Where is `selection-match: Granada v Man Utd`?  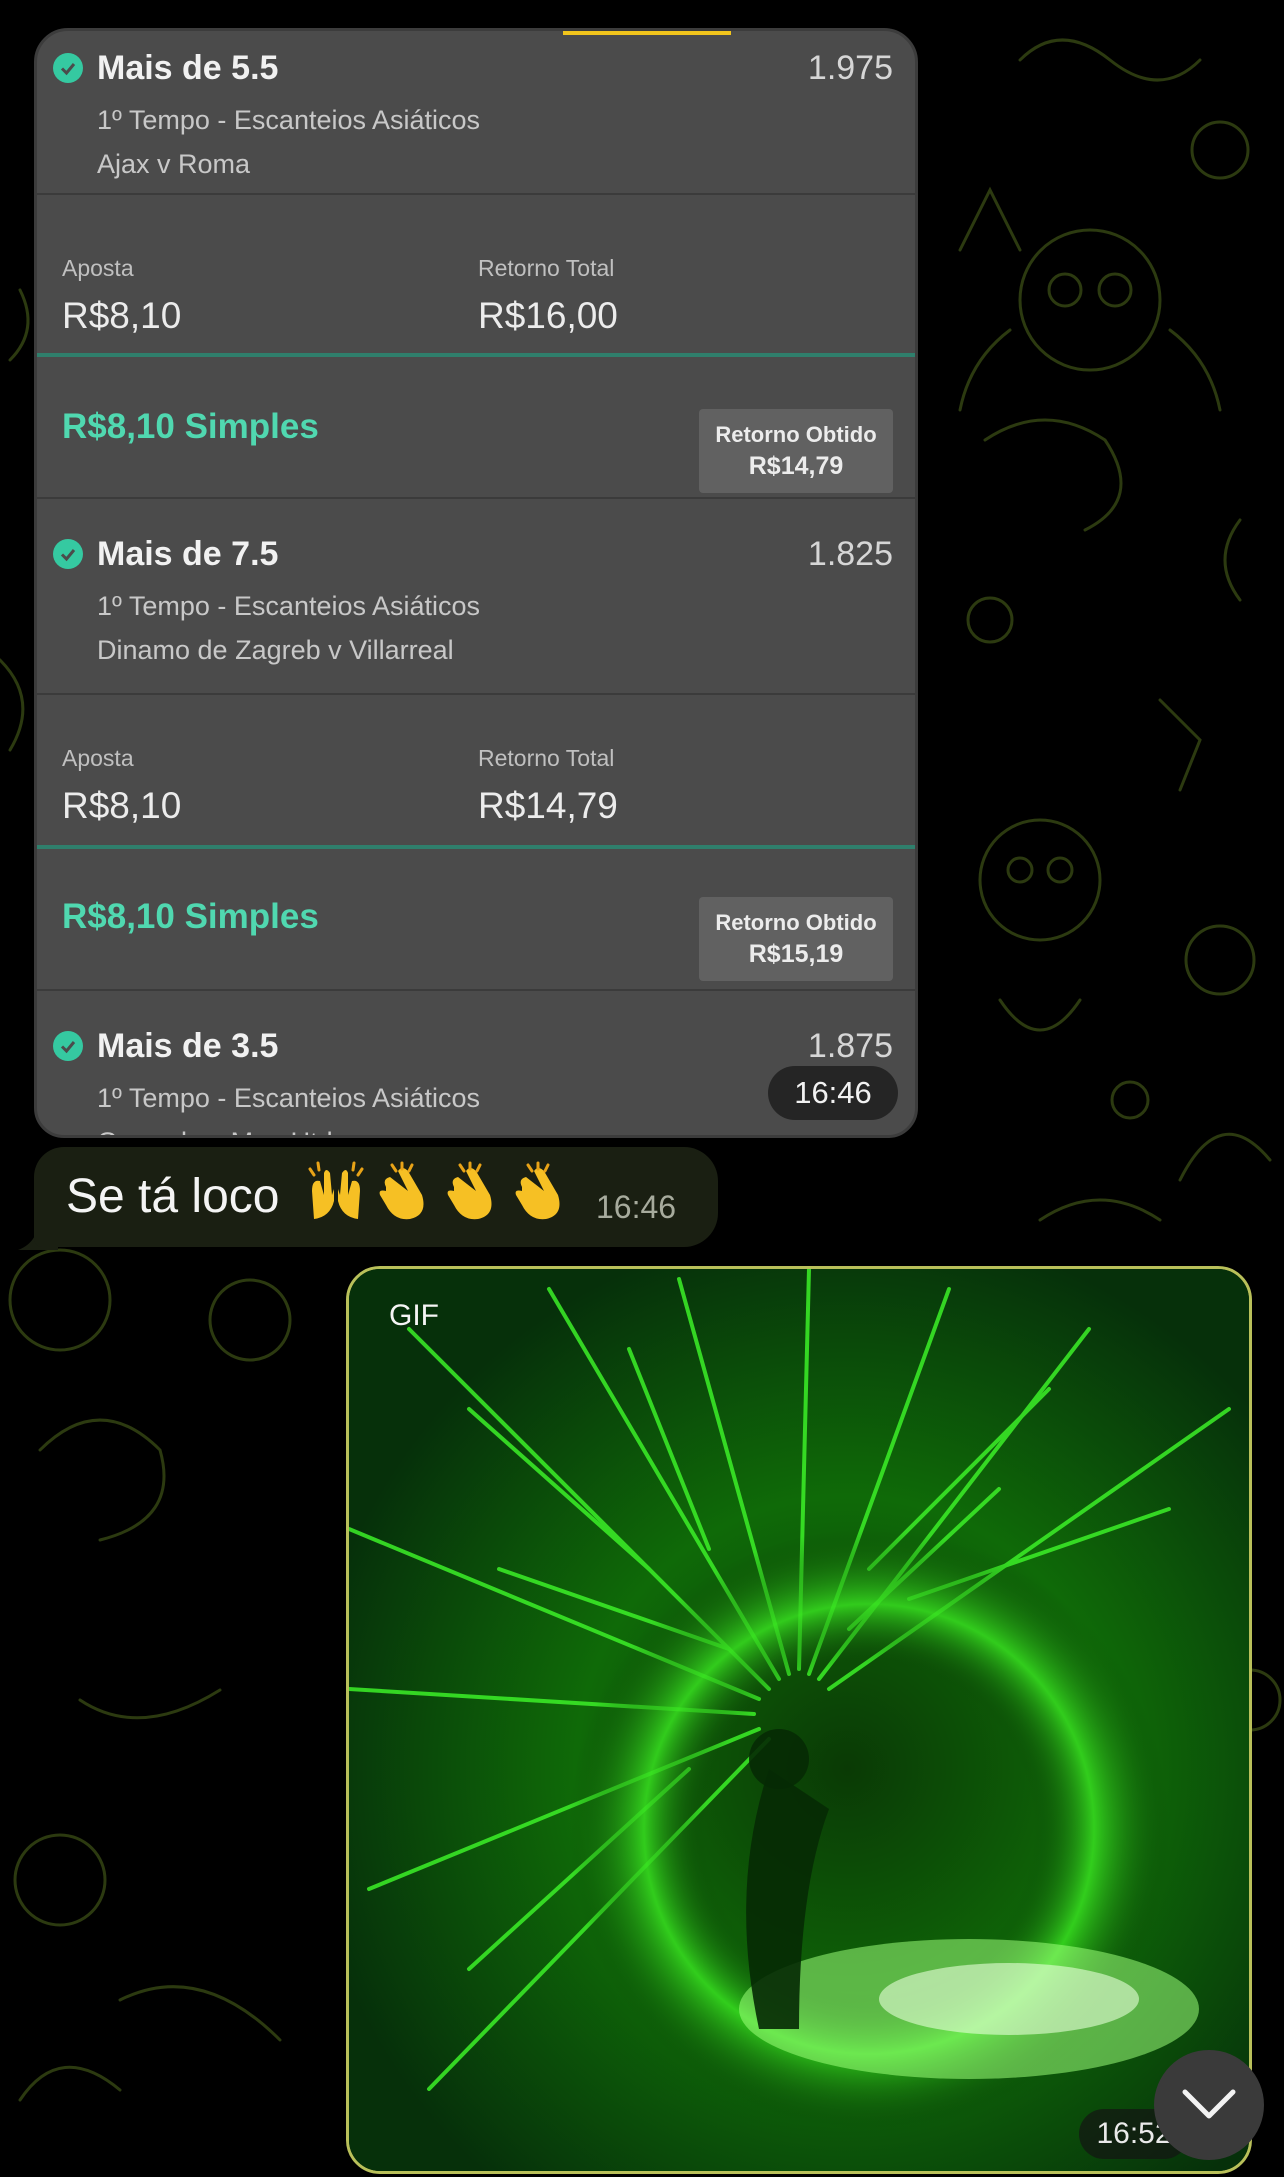
selection-match: Granada v Man Utd is located at coordinates (215, 1131).